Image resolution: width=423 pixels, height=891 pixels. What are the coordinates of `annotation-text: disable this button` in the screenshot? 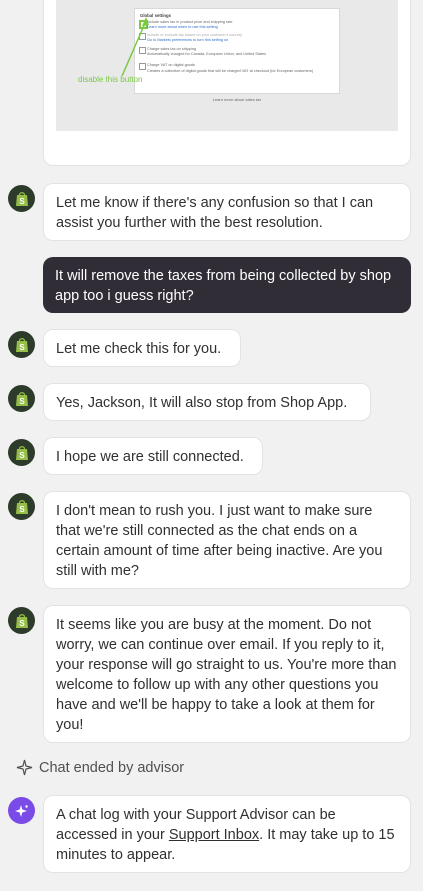 It's located at (110, 79).